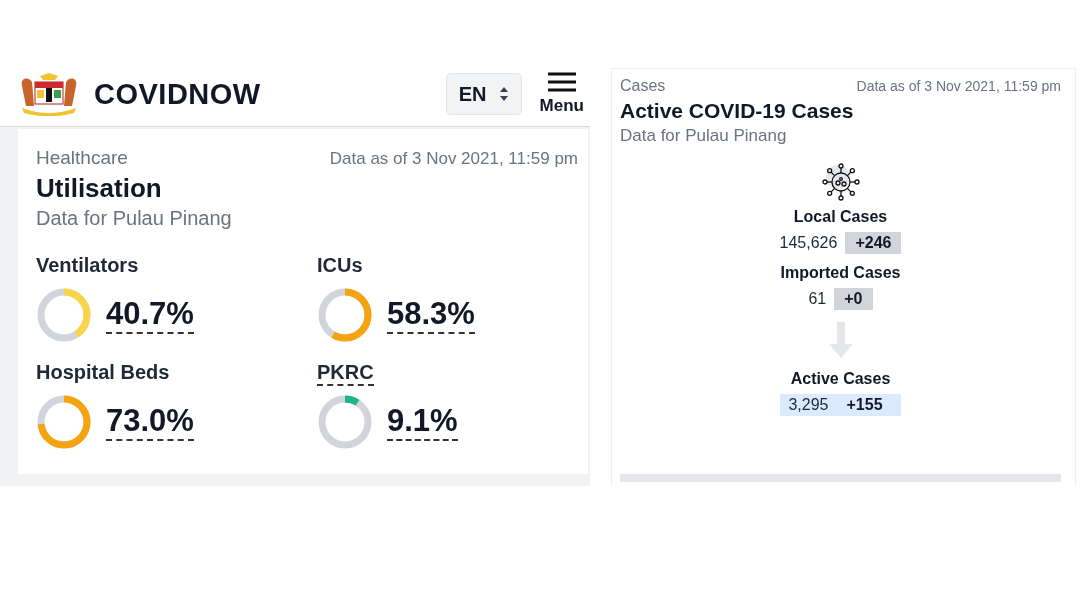 Image resolution: width=1080 pixels, height=600 pixels. What do you see at coordinates (853, 299) in the screenshot?
I see `case-change: +0` at bounding box center [853, 299].